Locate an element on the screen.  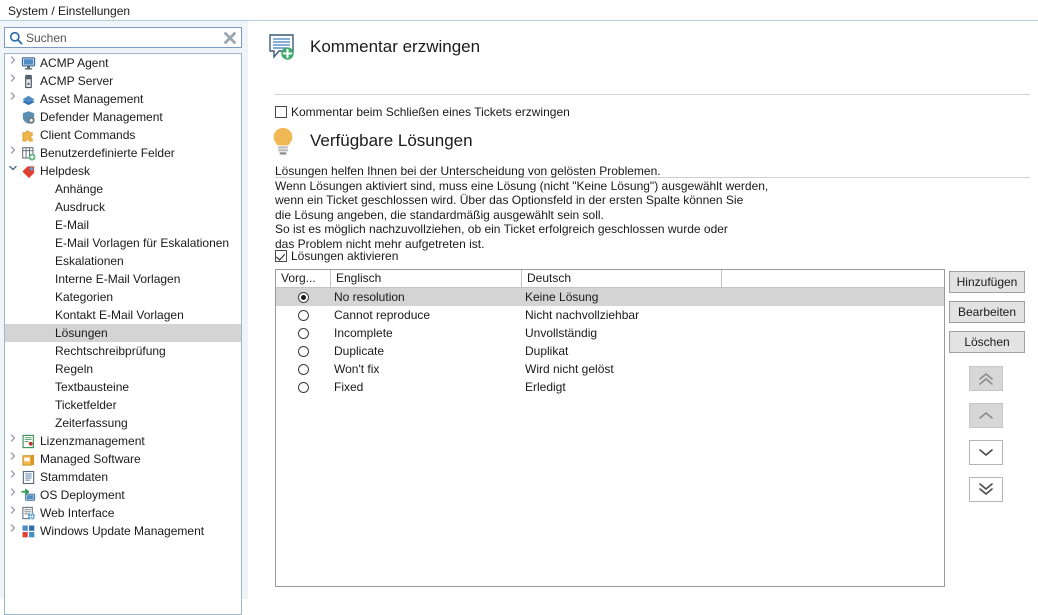
enable-solutions-checkbox is located at coordinates (281, 256).